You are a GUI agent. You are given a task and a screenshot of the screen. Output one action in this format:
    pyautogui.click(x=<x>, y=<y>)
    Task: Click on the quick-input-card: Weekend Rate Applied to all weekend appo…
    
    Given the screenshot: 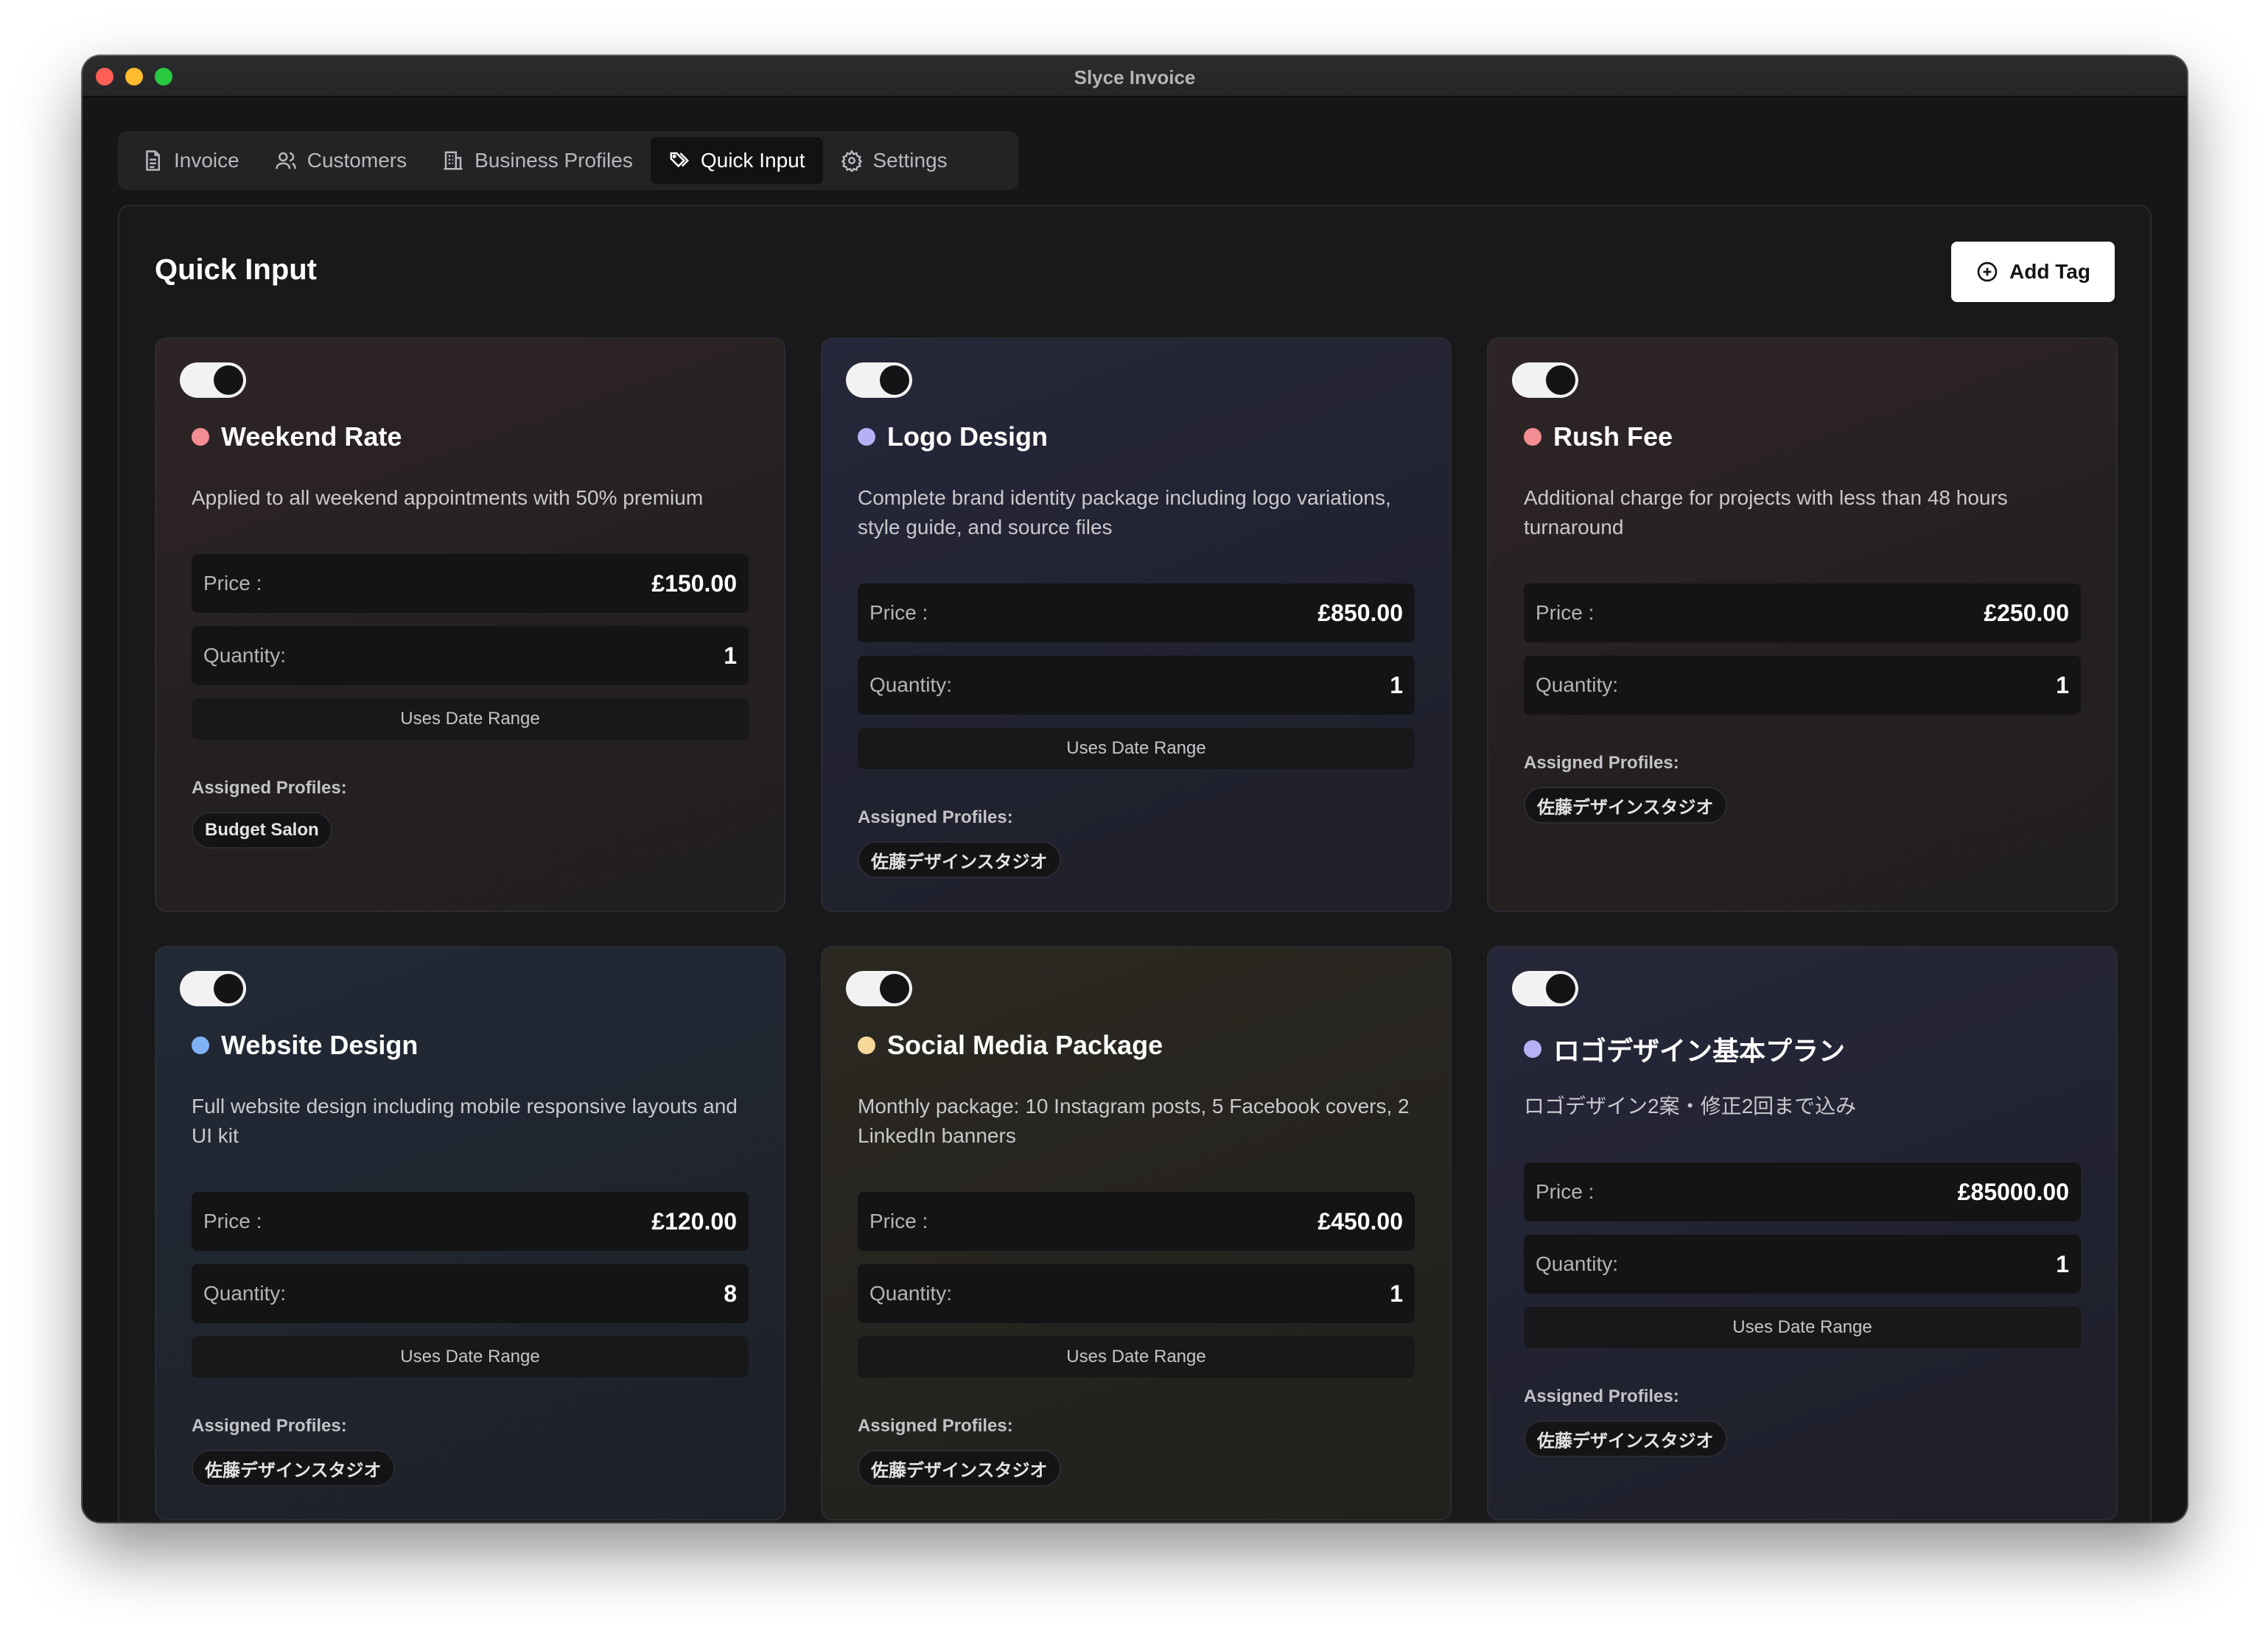 What is the action you would take?
    pyautogui.click(x=470, y=624)
    